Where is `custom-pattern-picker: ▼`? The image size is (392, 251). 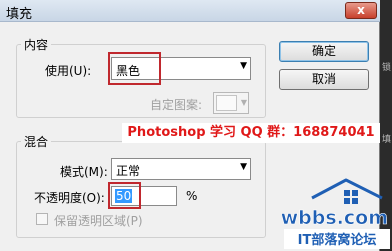
custom-pattern-picker: ▼ is located at coordinates (231, 103).